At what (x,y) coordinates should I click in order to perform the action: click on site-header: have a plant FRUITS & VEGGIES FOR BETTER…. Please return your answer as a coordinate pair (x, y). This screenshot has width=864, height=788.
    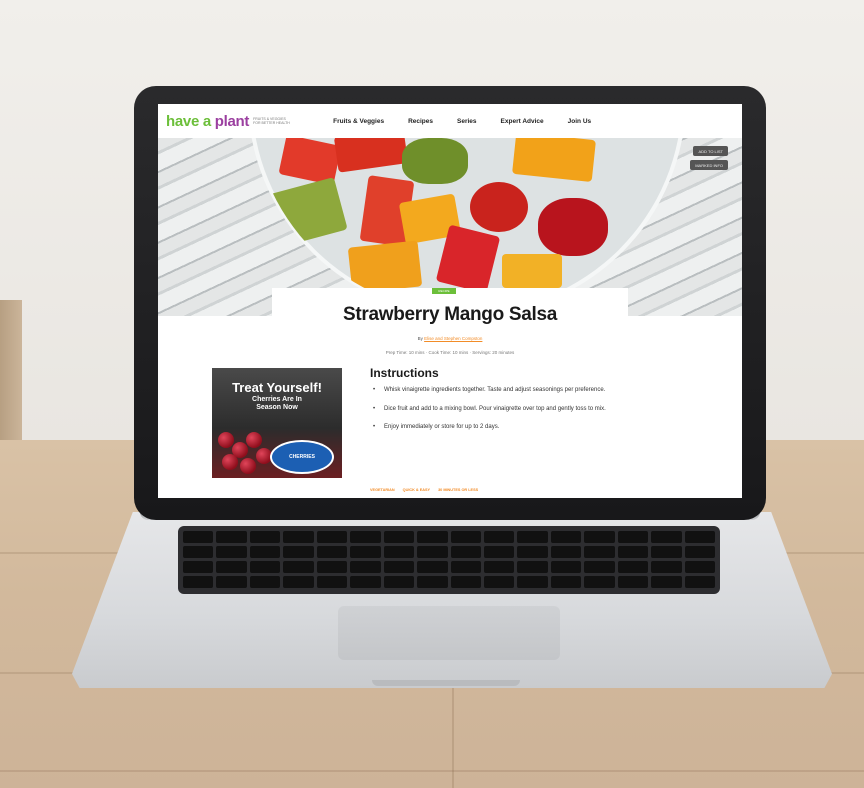
    Looking at the image, I should click on (450, 121).